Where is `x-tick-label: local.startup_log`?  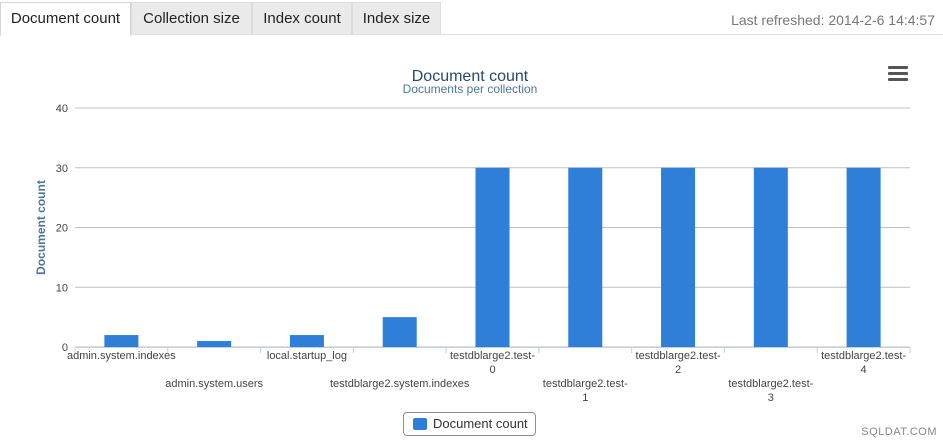
x-tick-label: local.startup_log is located at coordinates (307, 356).